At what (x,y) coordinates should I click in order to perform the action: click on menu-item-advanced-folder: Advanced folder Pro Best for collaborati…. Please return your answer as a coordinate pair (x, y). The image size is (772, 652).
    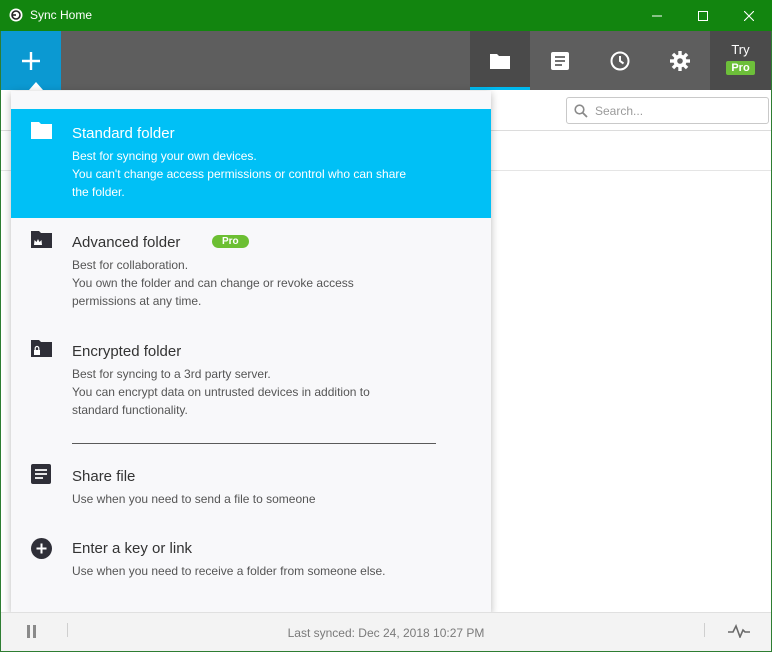
    Looking at the image, I should click on (251, 272).